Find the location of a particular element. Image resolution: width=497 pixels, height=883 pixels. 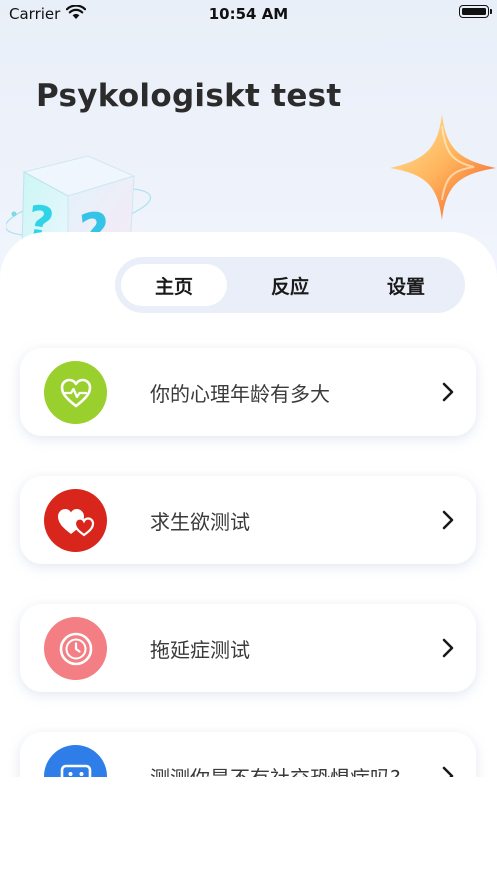

tab-bar: 主页 反应 设置 is located at coordinates (290, 285).